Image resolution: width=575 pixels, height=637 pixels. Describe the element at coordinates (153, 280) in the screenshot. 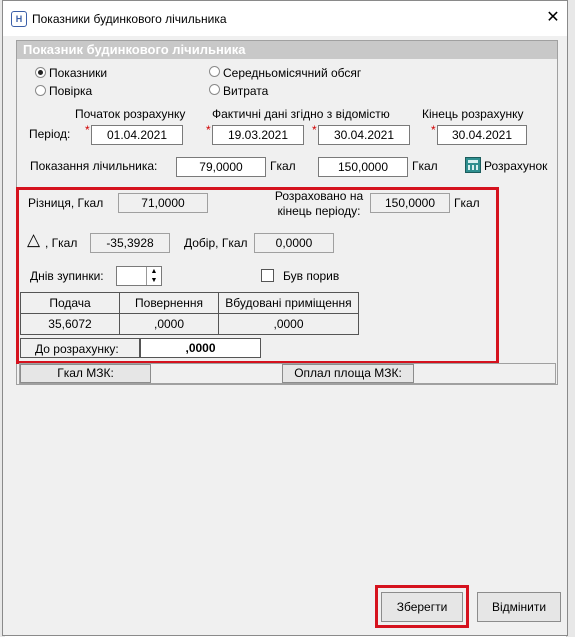

I see `spinner-down-icon: ▼` at that location.